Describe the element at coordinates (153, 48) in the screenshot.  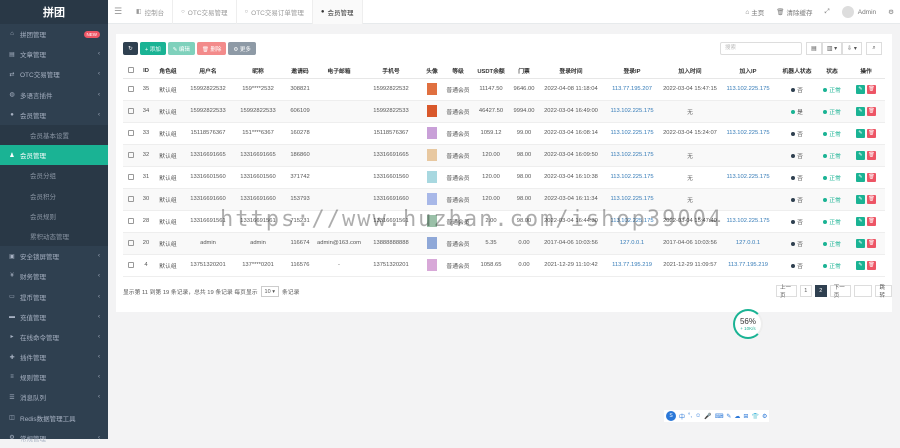
I see `add-button: + 添加` at that location.